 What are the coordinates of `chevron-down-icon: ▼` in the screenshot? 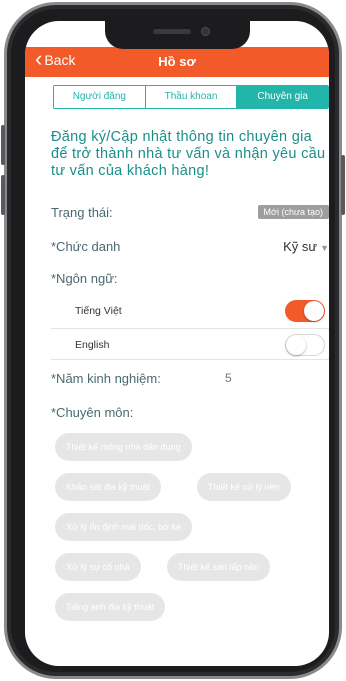 It's located at (324, 248).